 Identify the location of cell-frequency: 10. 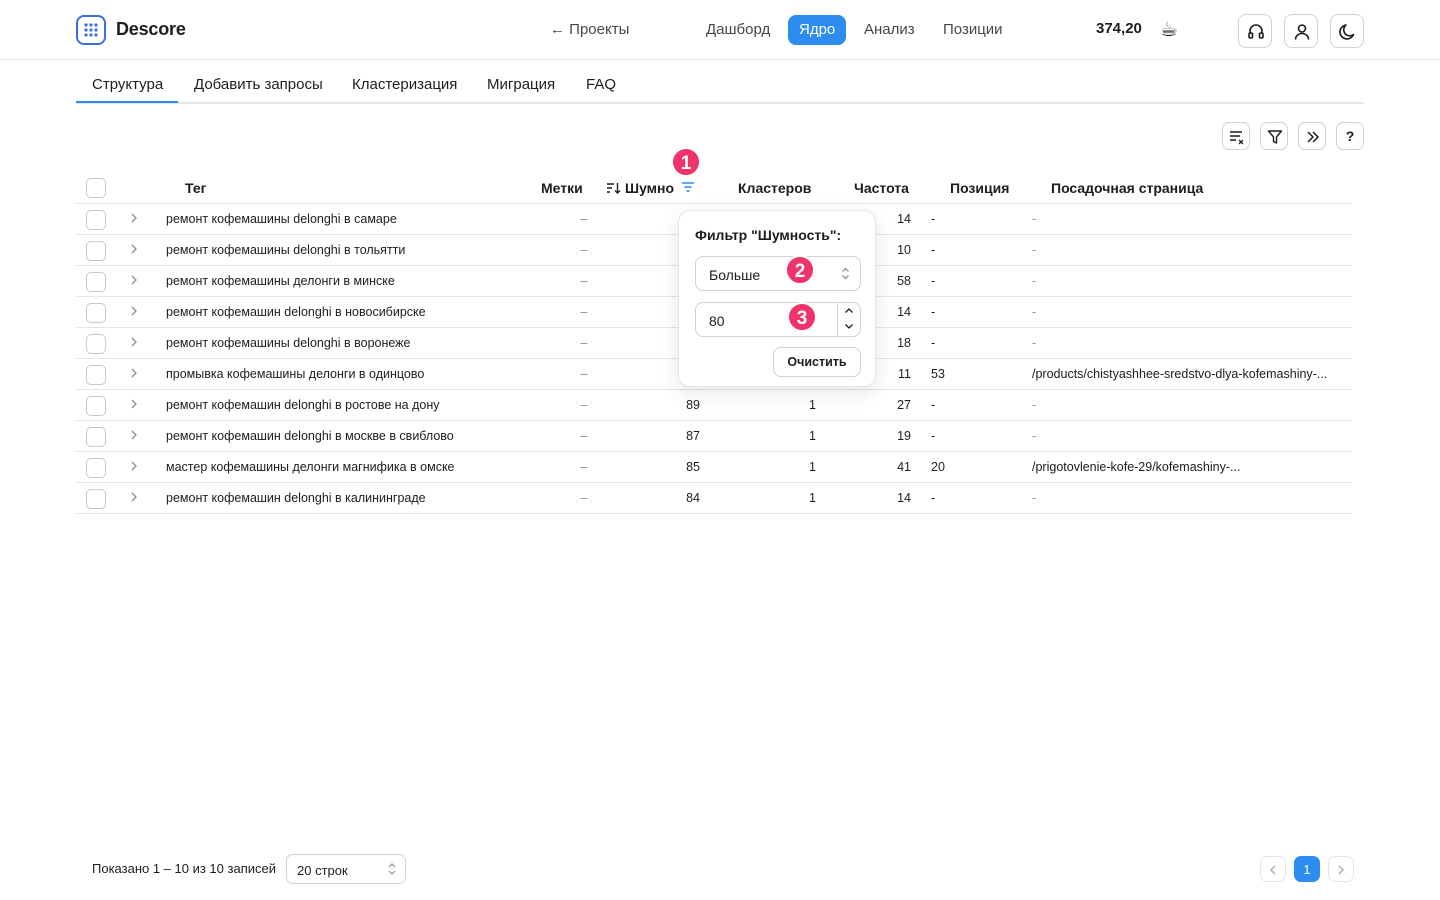
(904, 250).